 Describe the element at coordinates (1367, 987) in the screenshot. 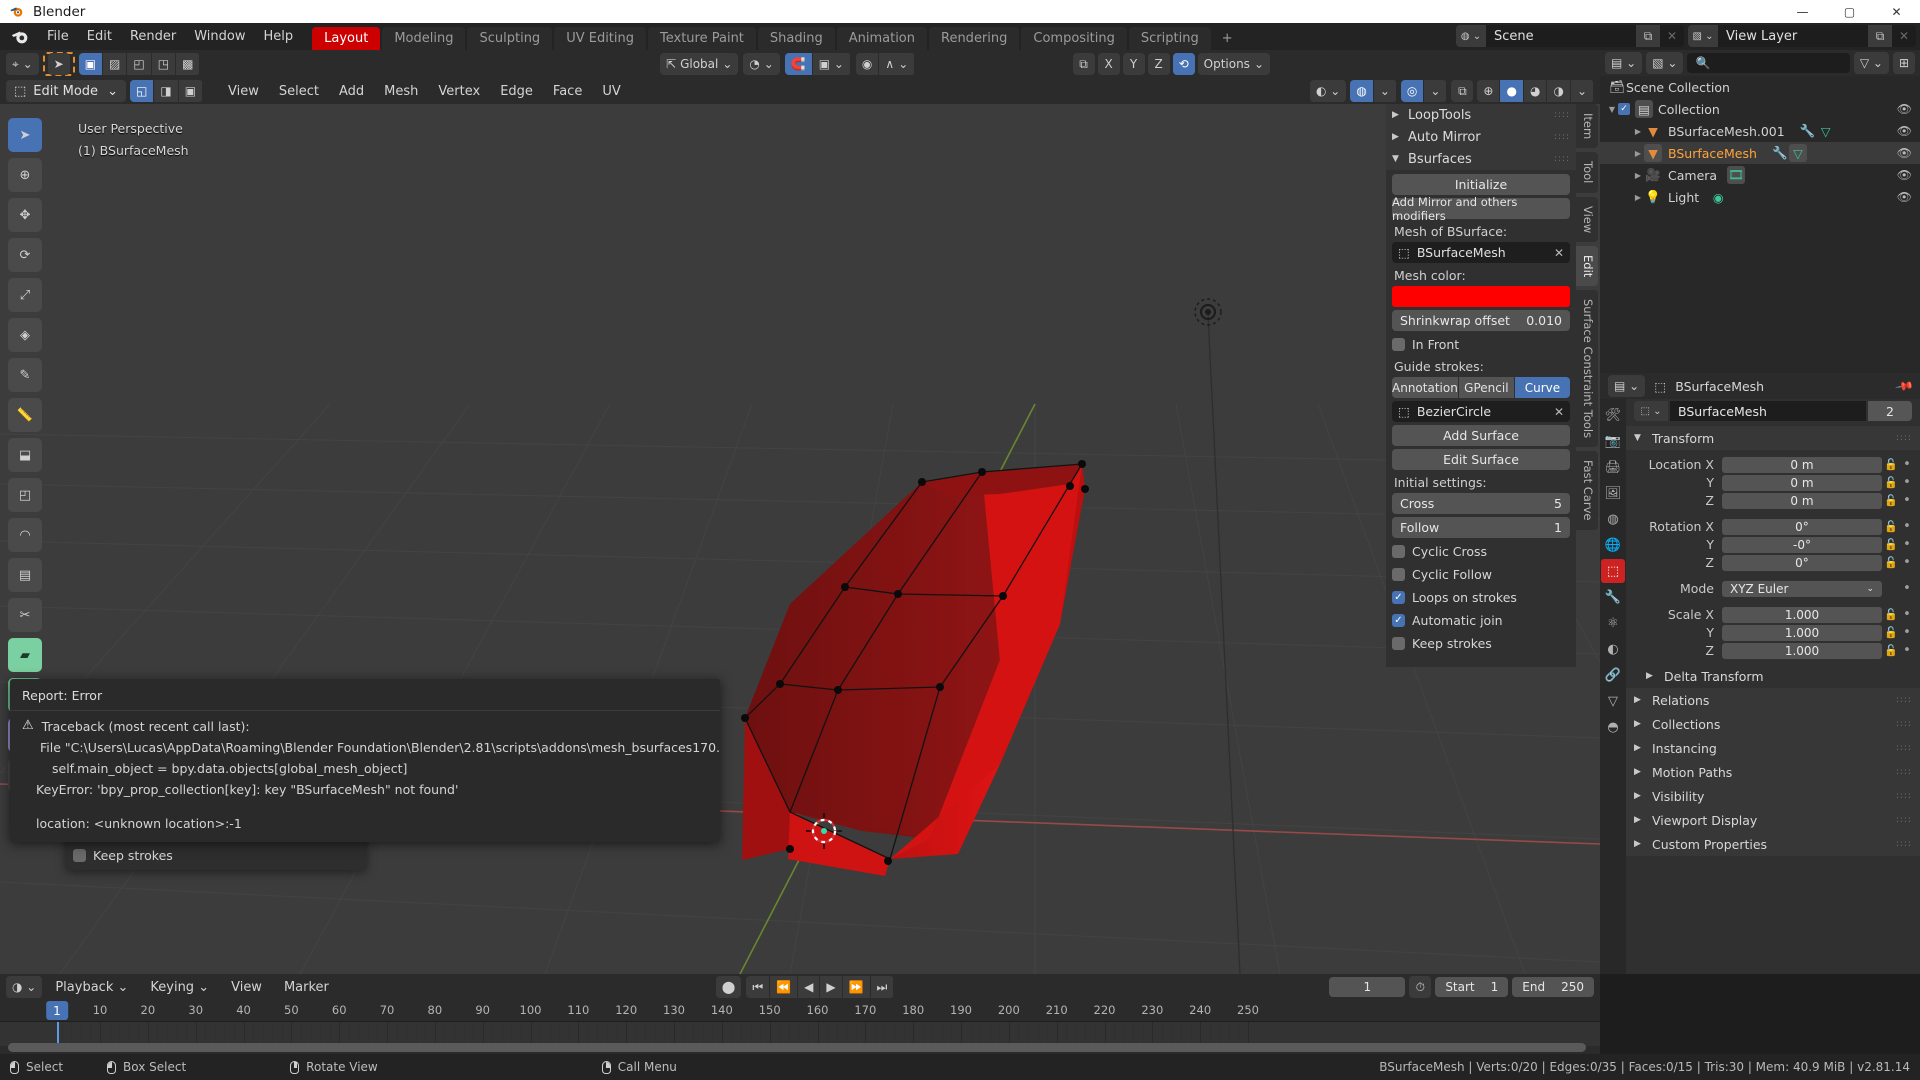

I see `current-frame-field: 1` at that location.